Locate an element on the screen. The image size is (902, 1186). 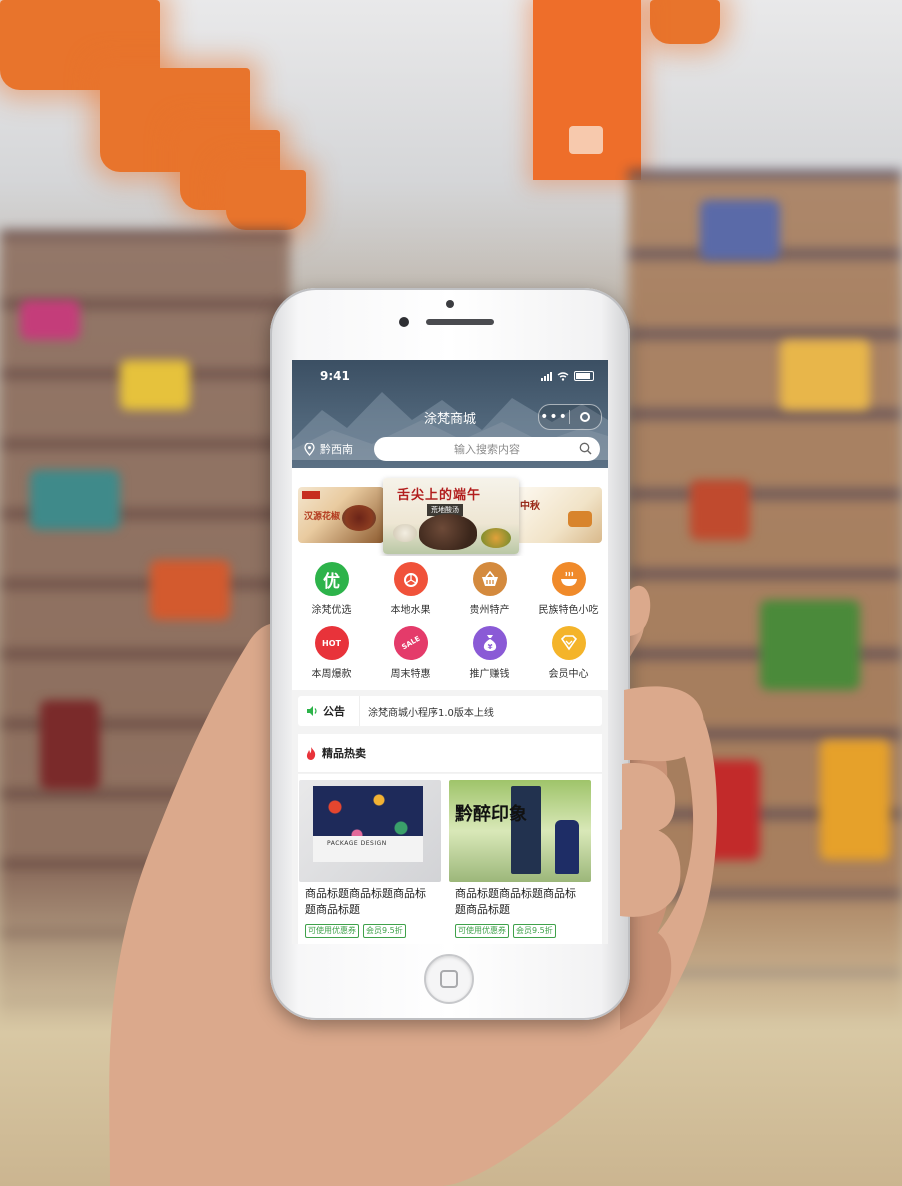
target-icon is located at coordinates (585, 417).